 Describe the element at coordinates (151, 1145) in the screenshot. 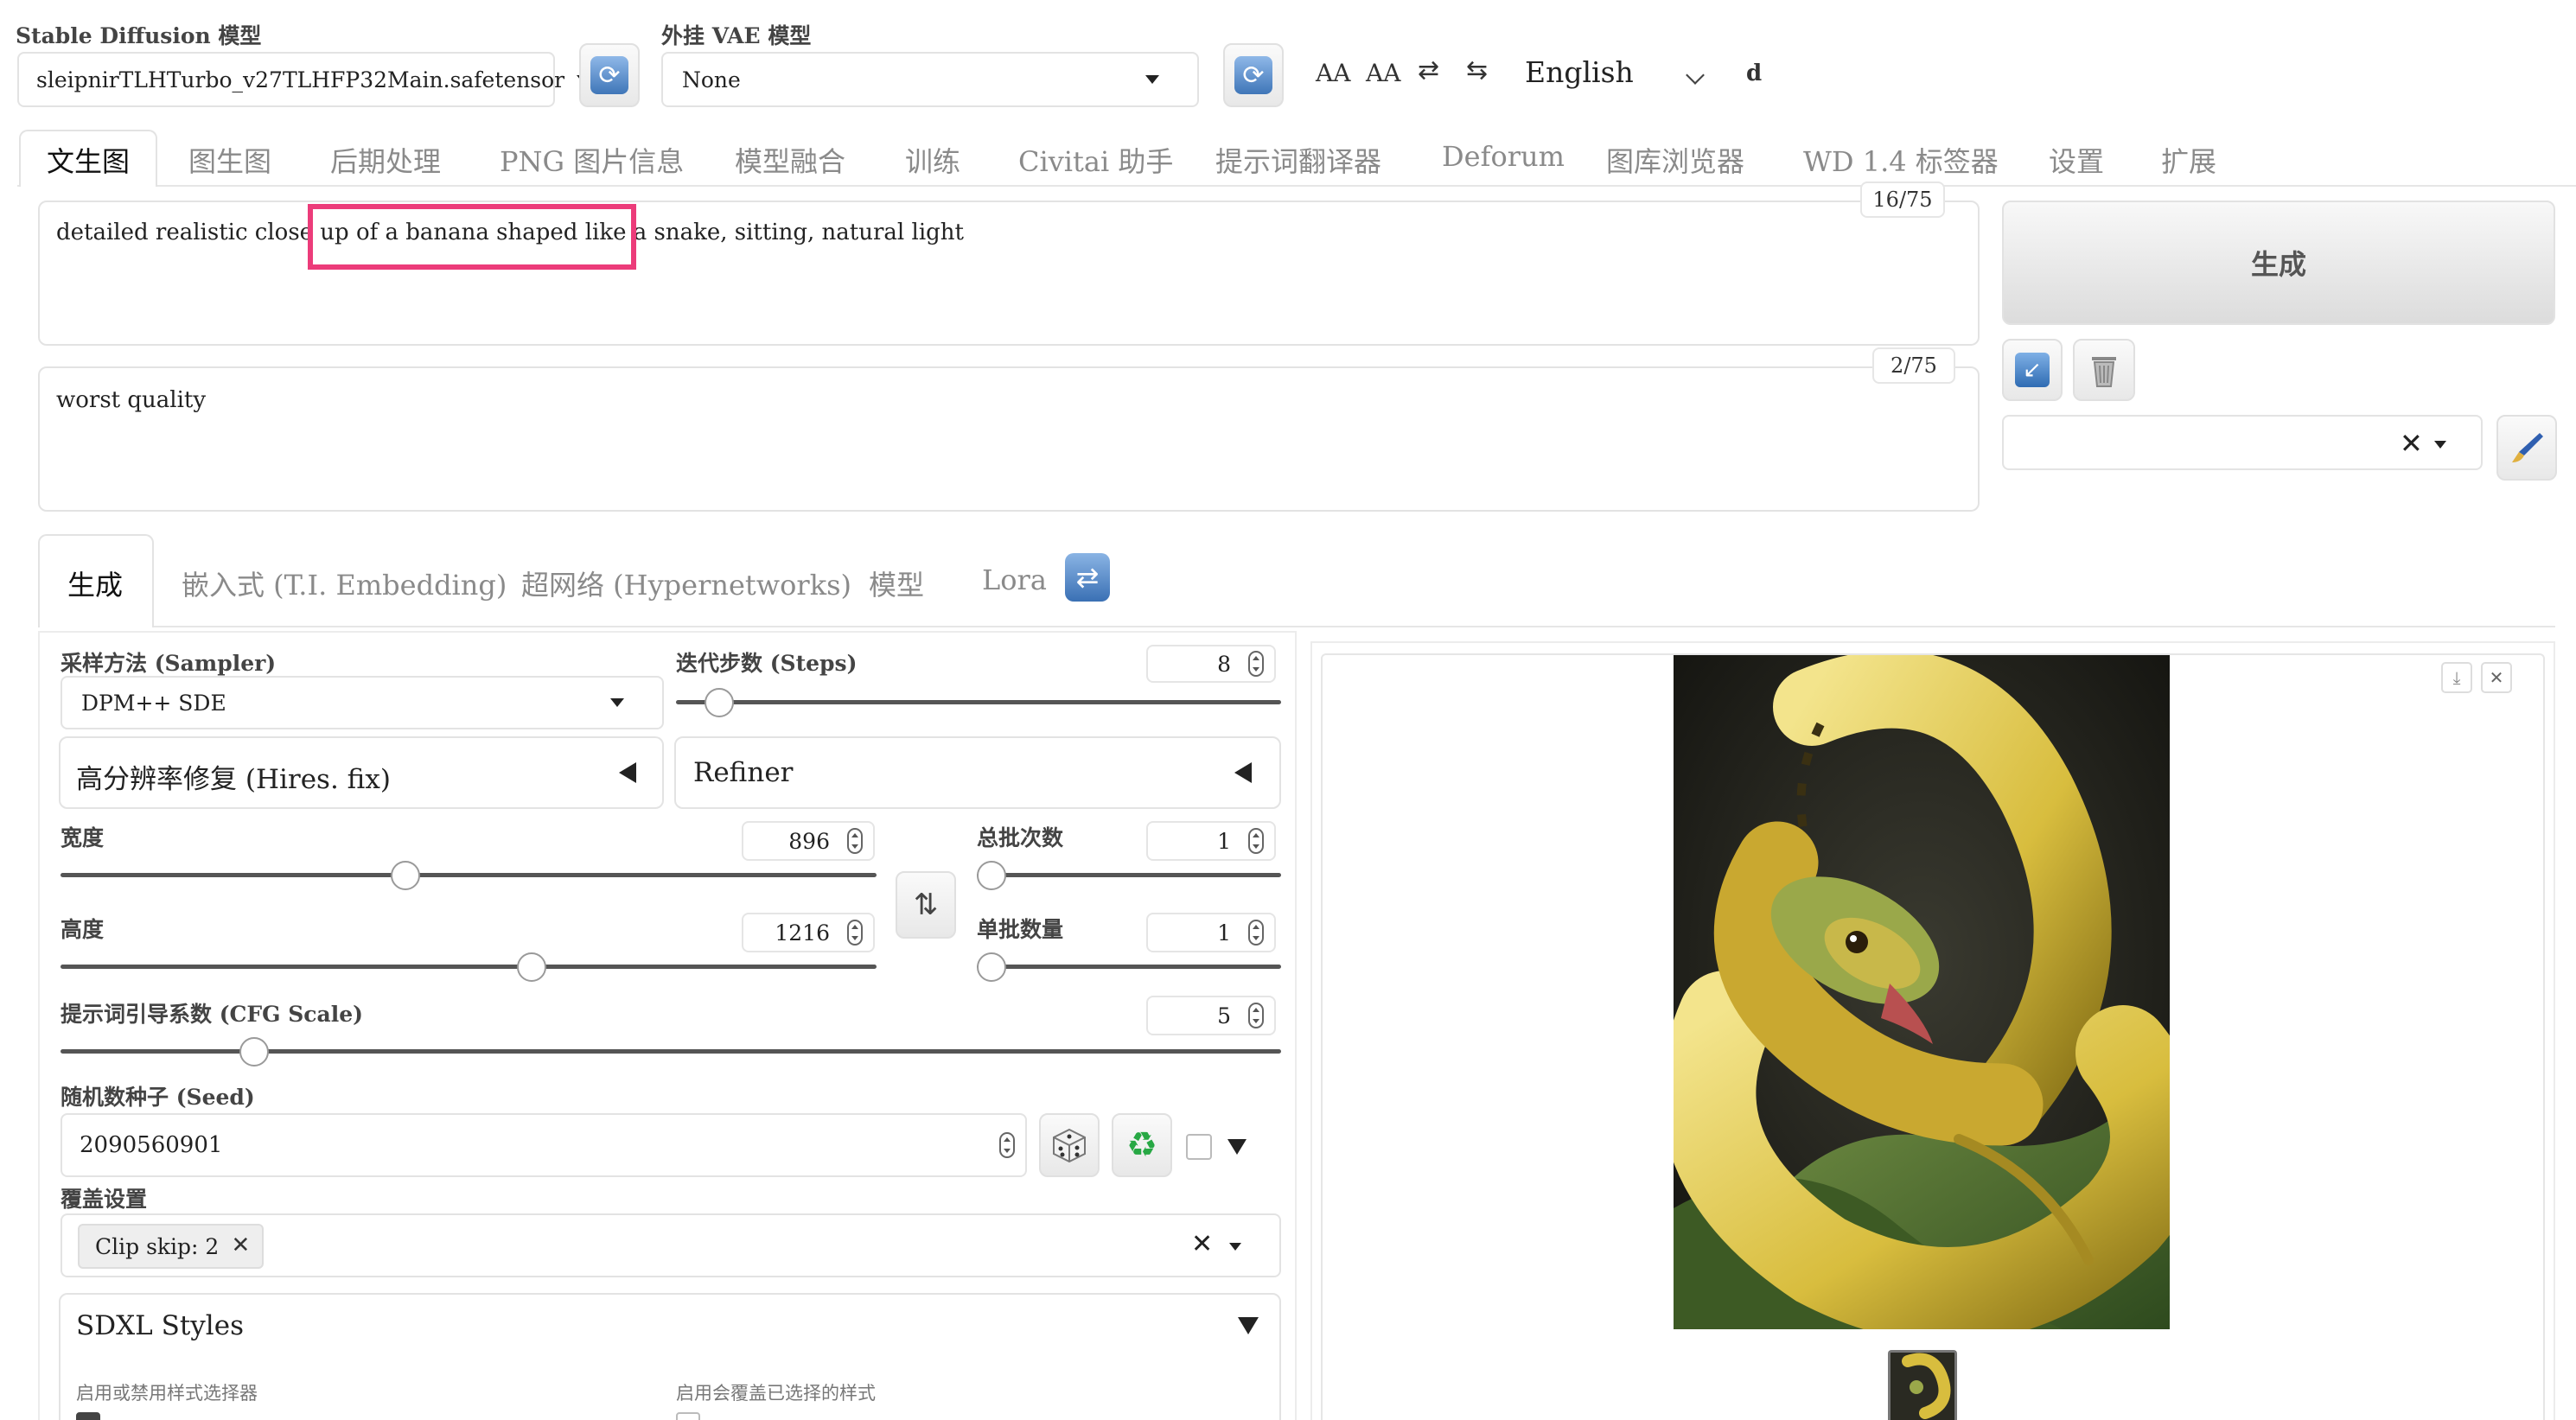

I see `seed-value: 2090560901` at that location.